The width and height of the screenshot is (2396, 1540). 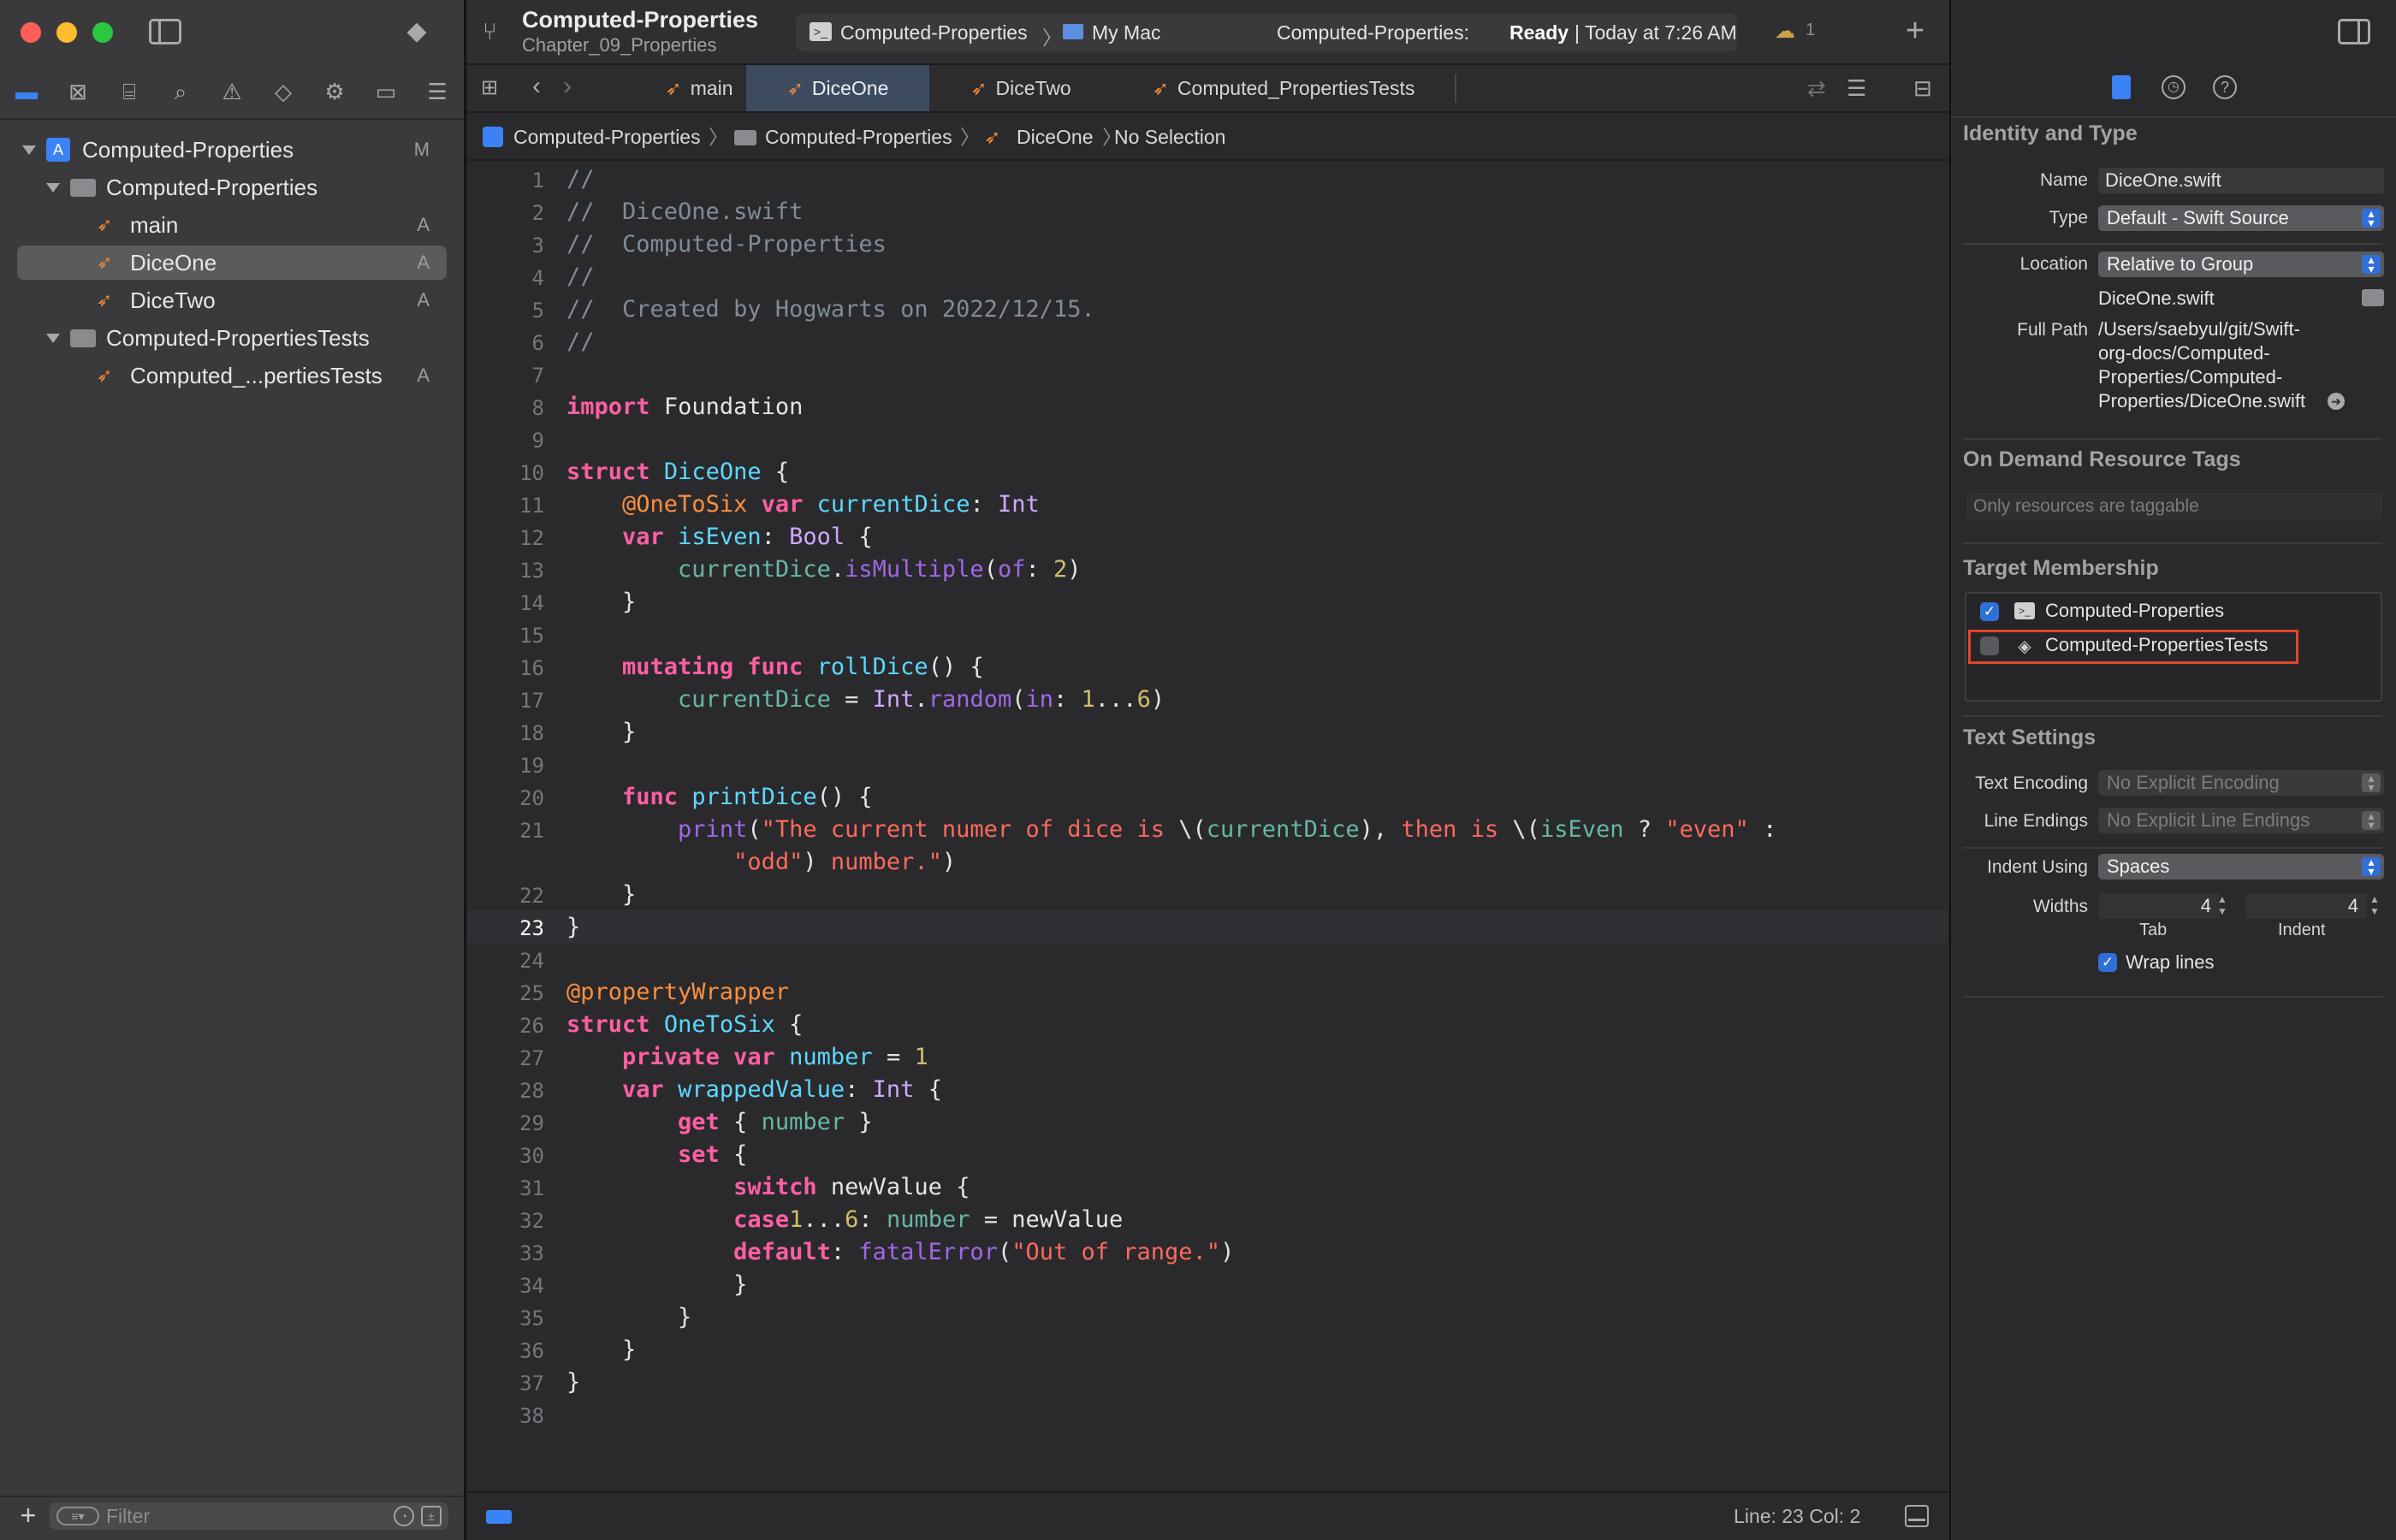 What do you see at coordinates (232, 300) in the screenshot?
I see `tree-item-dicetwo: ➶ DiceTwo A` at bounding box center [232, 300].